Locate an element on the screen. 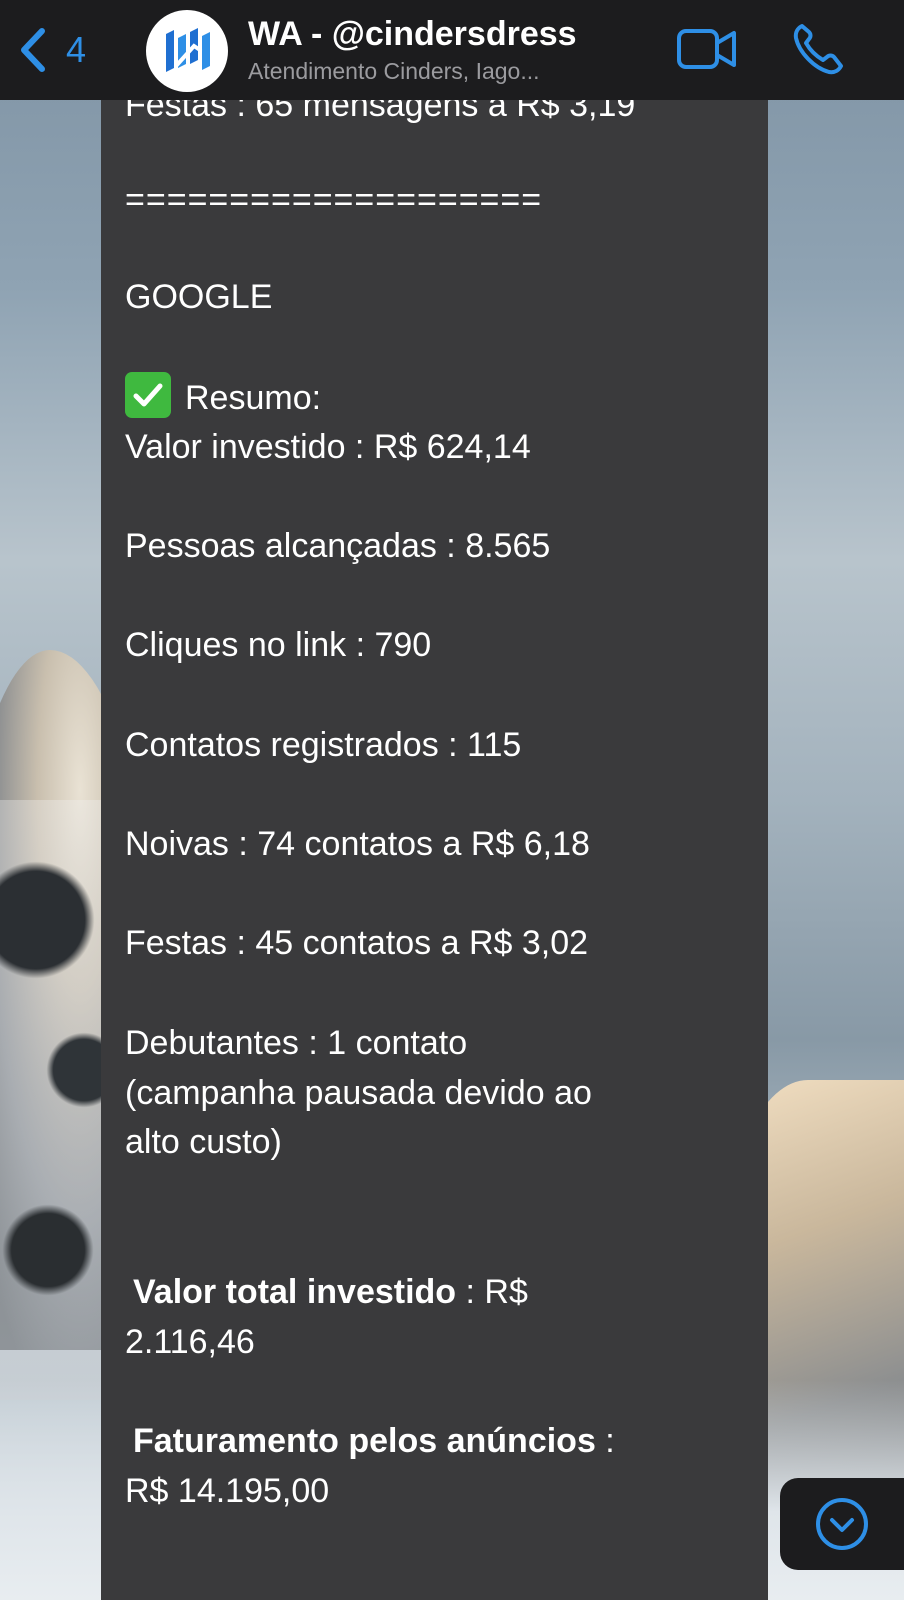 The height and width of the screenshot is (1600, 904). faturamento-suffix: : is located at coordinates (605, 1441).